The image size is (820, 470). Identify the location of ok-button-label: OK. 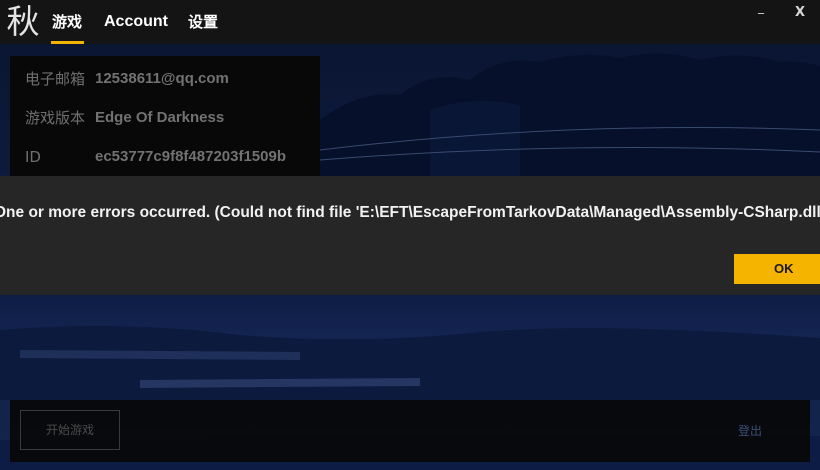
(784, 268).